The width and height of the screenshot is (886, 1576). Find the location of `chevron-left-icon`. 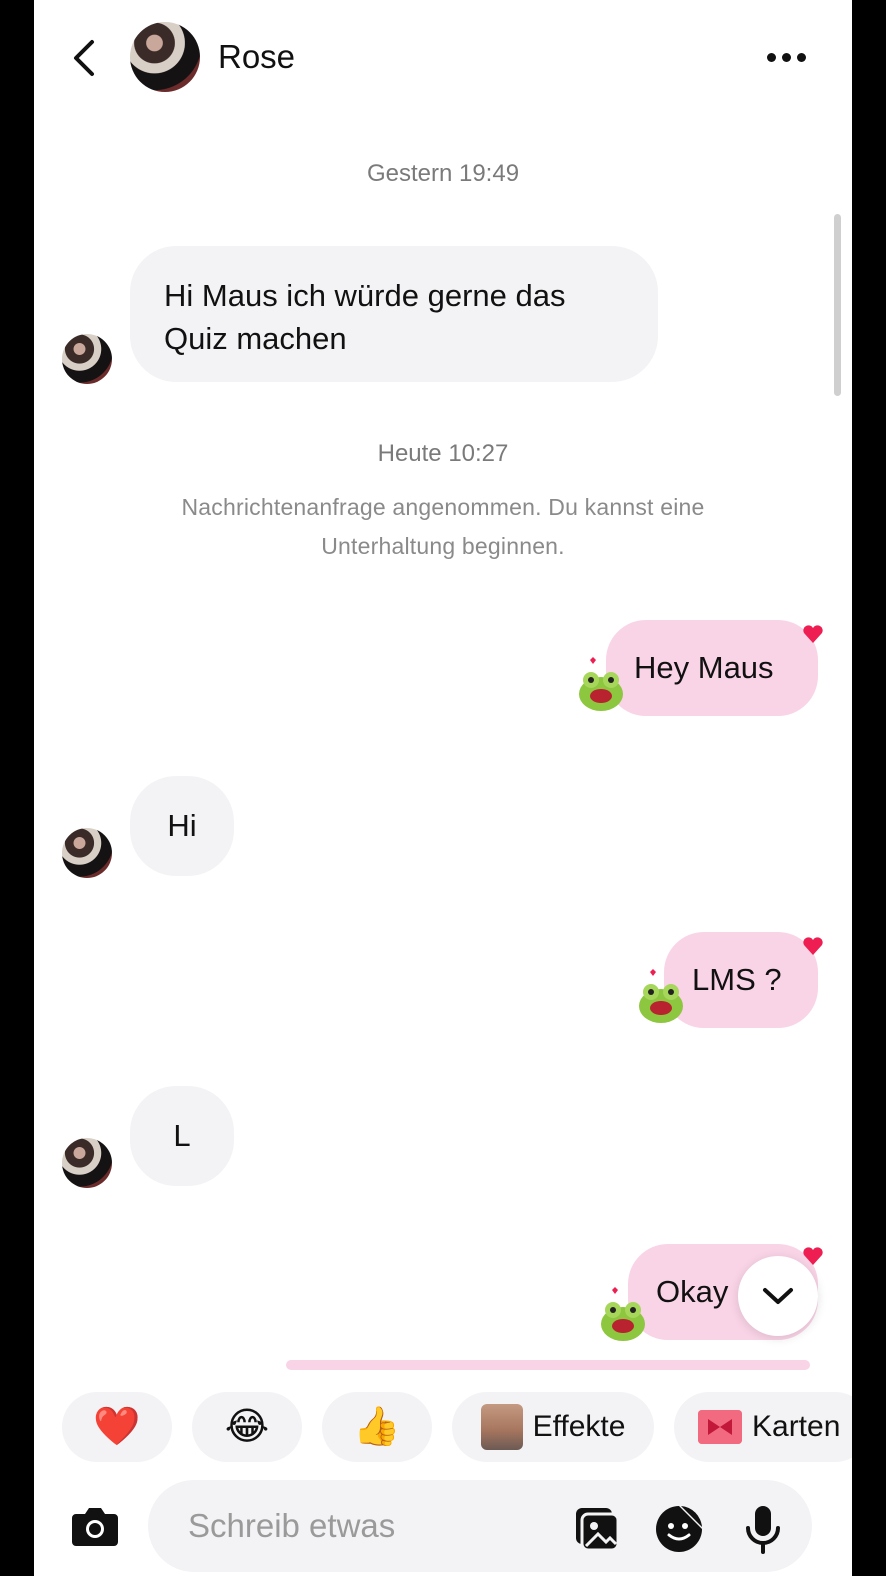

chevron-left-icon is located at coordinates (84, 58).